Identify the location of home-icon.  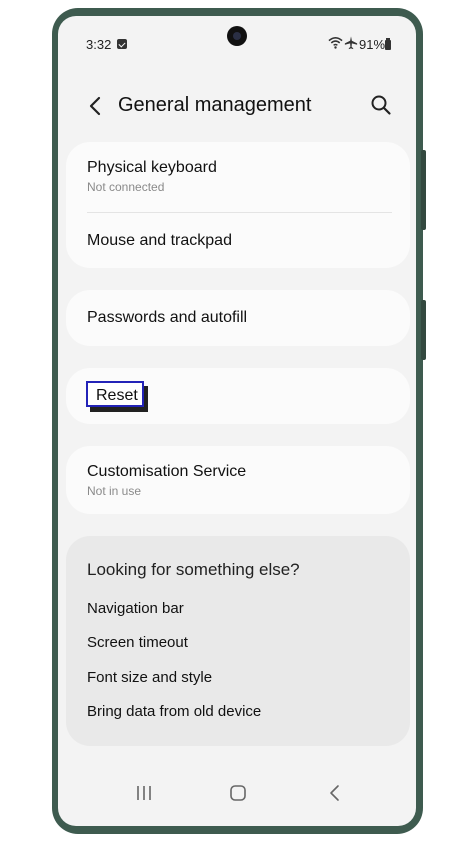
(238, 793).